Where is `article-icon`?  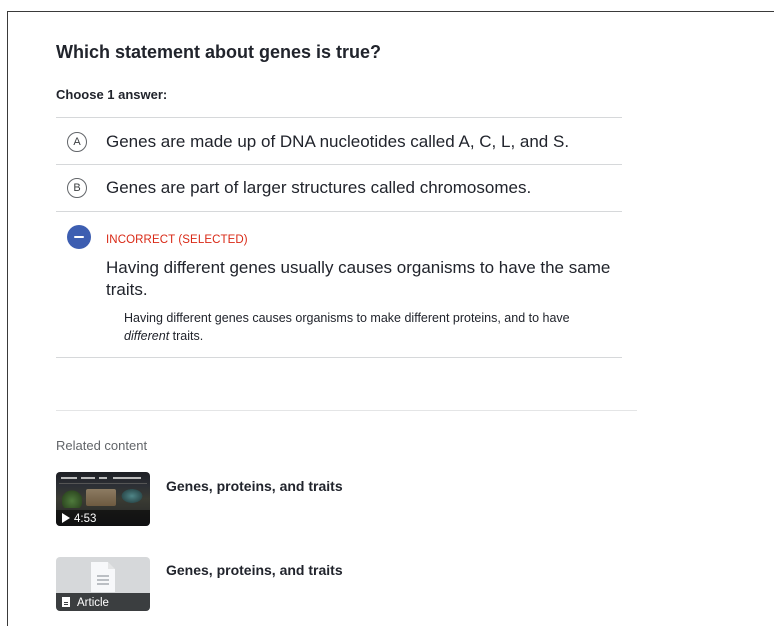 article-icon is located at coordinates (66, 602).